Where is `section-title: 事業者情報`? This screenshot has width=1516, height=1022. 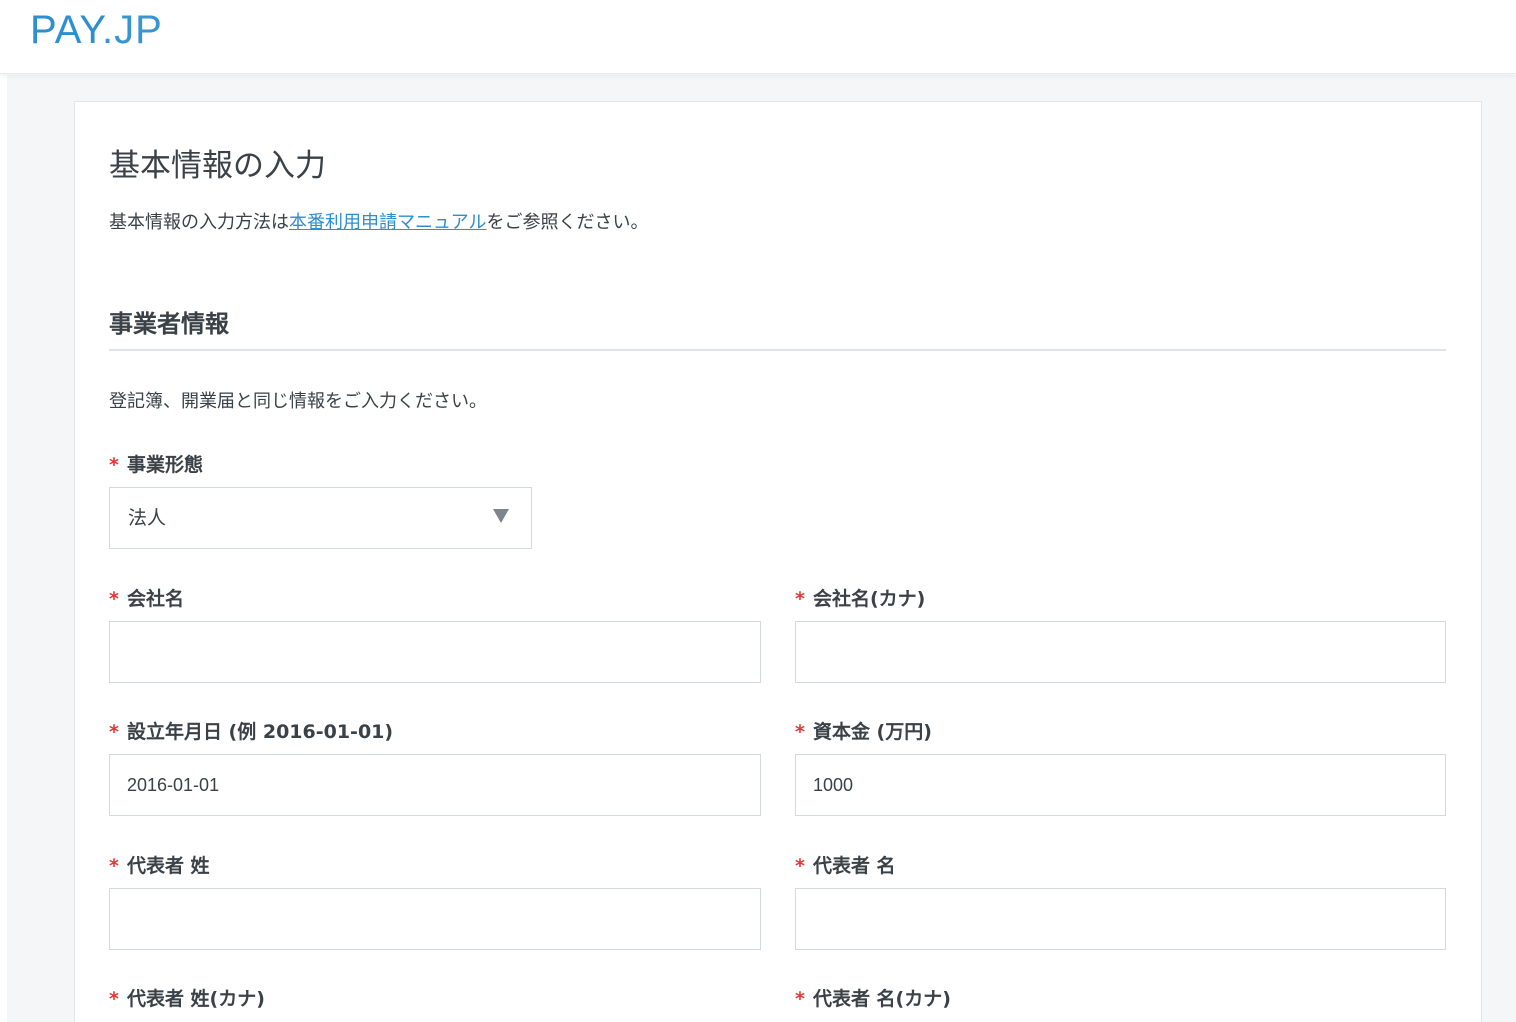 section-title: 事業者情報 is located at coordinates (169, 324).